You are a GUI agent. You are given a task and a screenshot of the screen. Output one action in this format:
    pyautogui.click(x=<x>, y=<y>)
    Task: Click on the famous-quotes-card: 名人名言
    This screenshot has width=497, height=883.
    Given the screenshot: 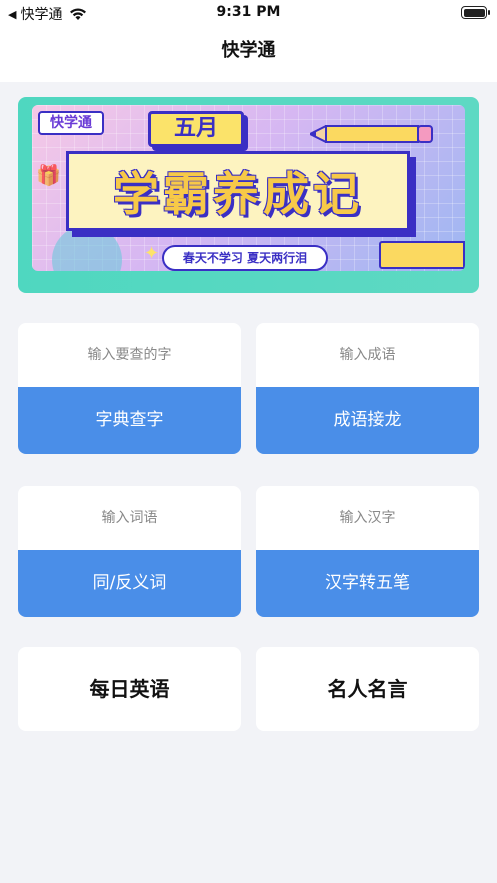 What is the action you would take?
    pyautogui.click(x=367, y=689)
    